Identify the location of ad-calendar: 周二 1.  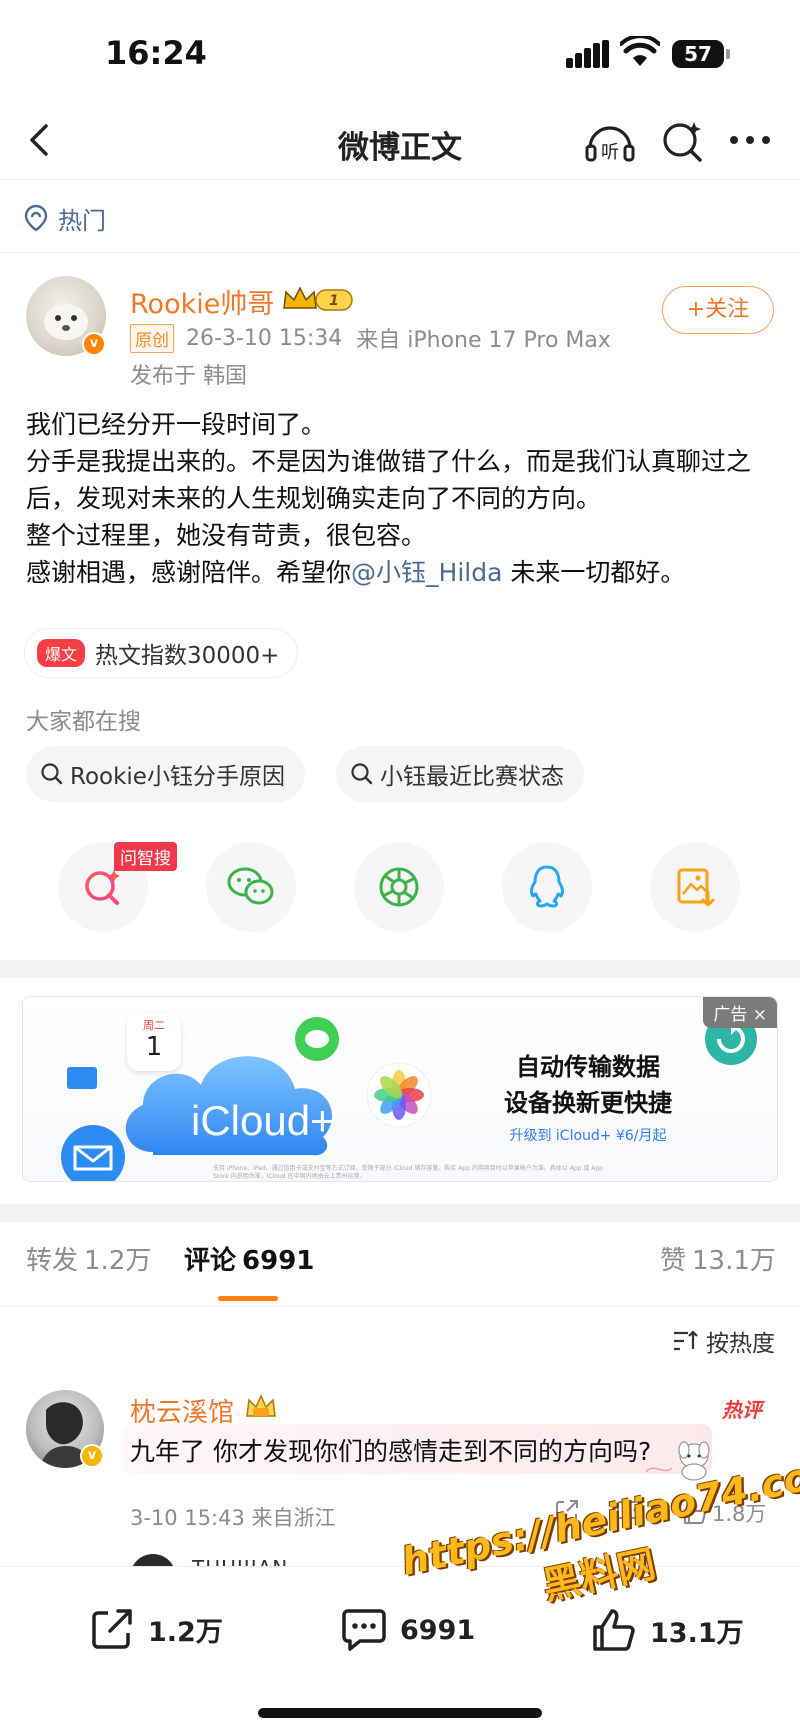
(154, 1042).